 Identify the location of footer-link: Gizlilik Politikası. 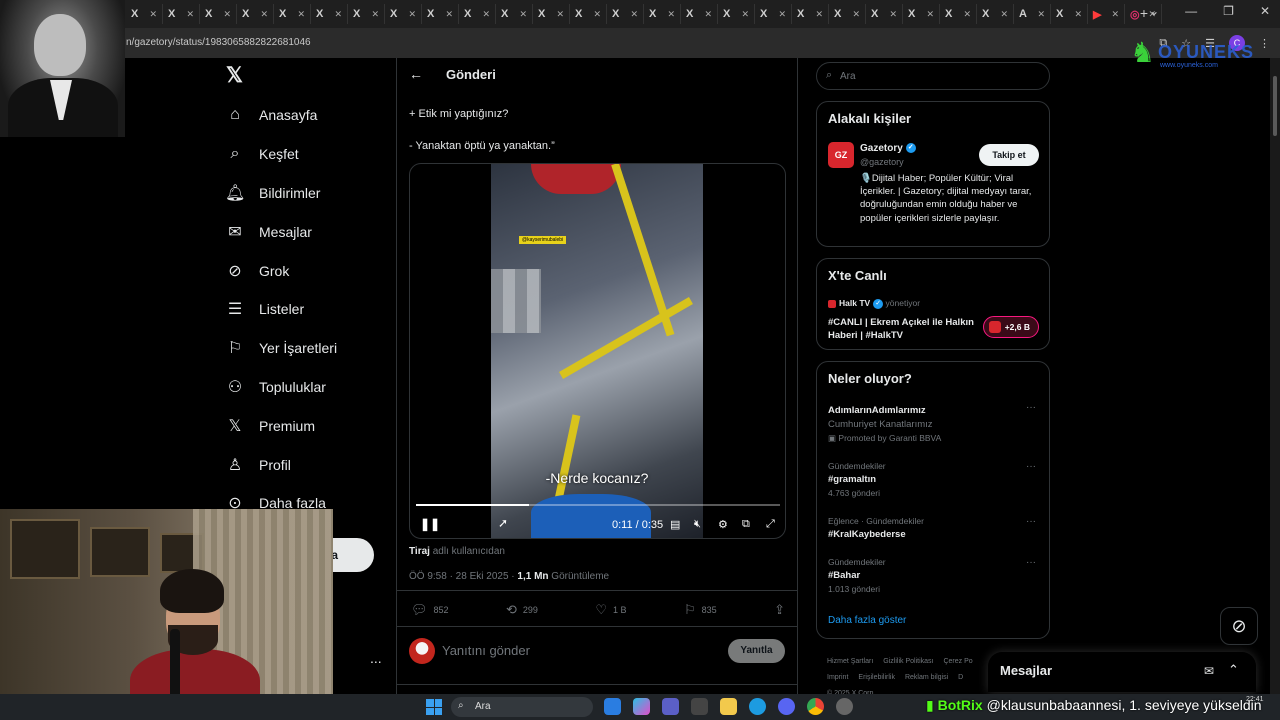
(908, 661).